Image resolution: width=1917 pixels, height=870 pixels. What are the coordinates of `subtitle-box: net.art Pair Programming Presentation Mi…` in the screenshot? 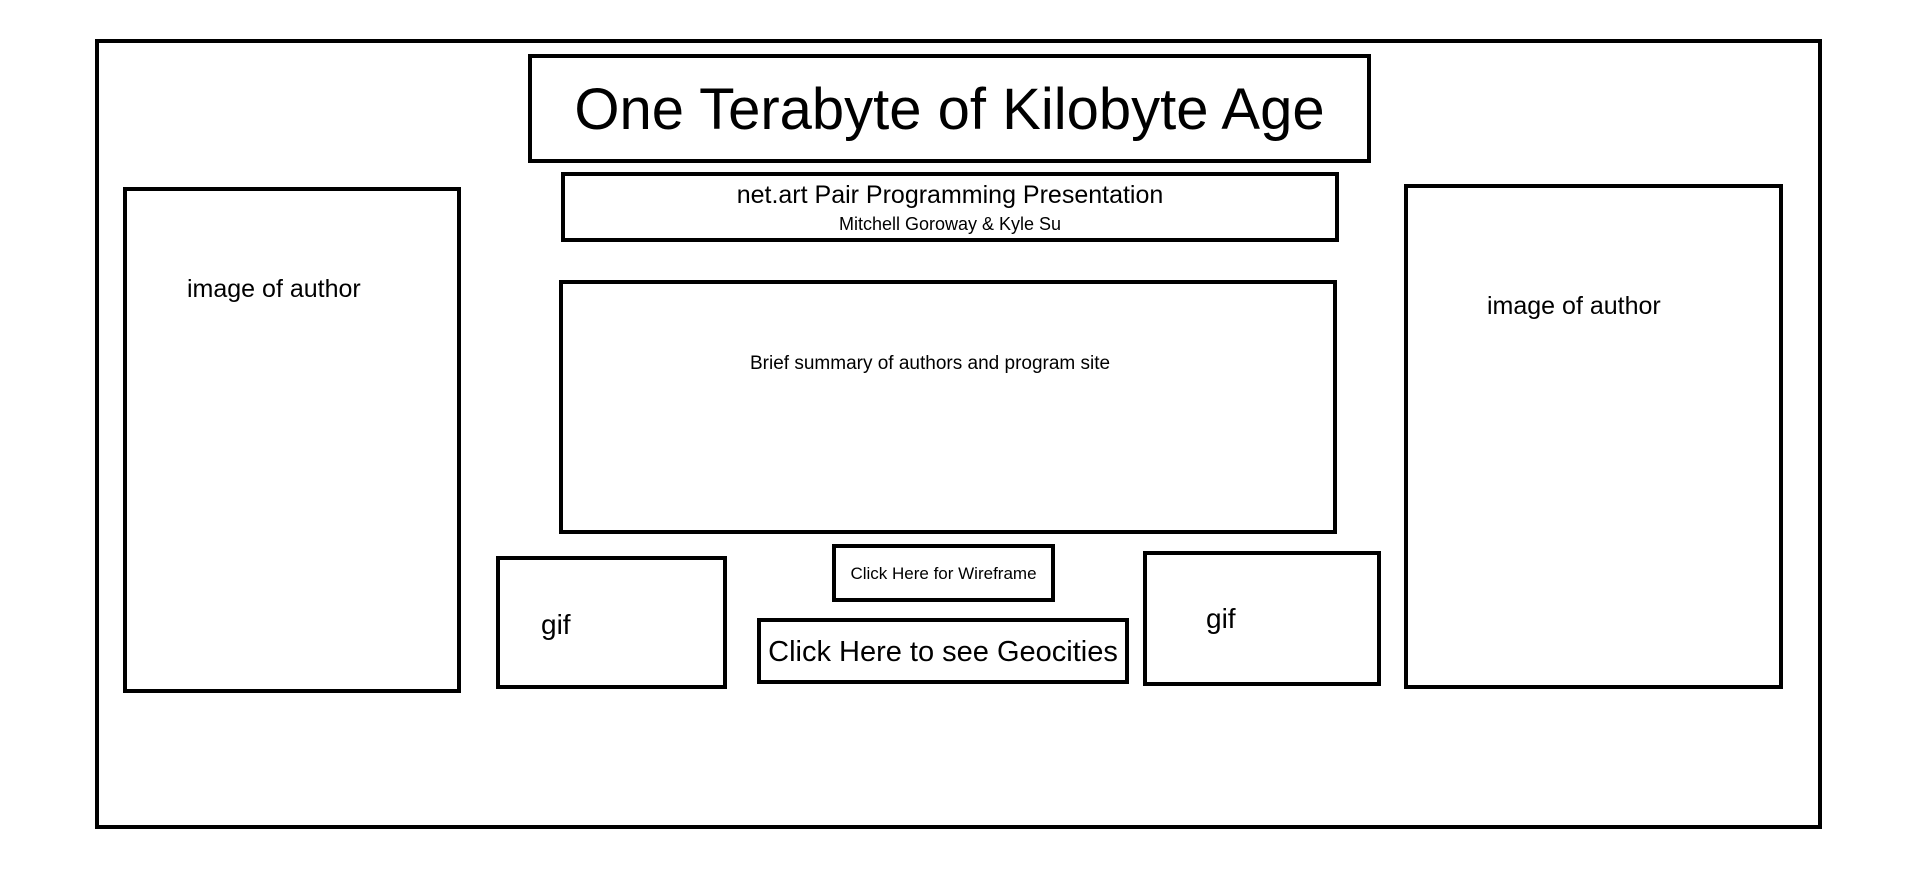 It's located at (950, 207).